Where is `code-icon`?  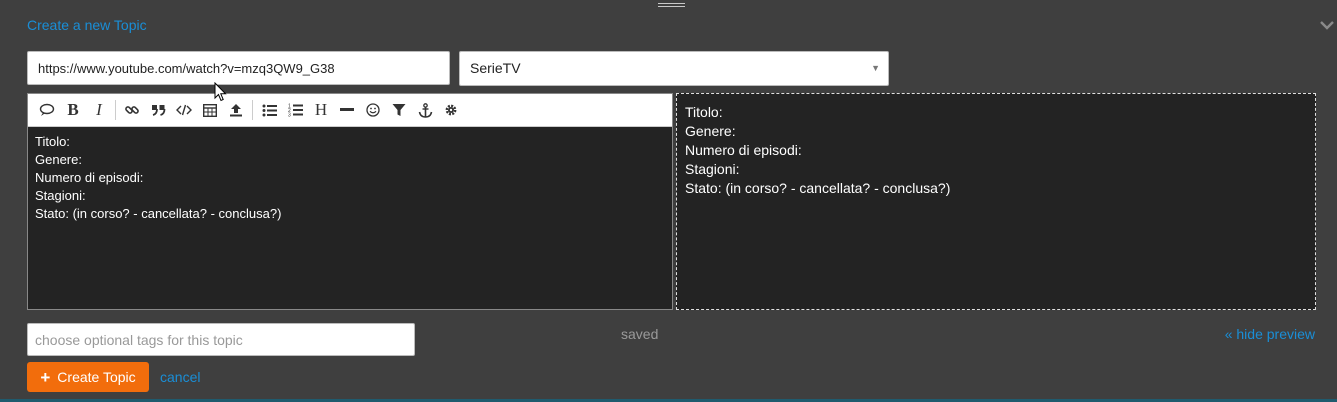
code-icon is located at coordinates (184, 110).